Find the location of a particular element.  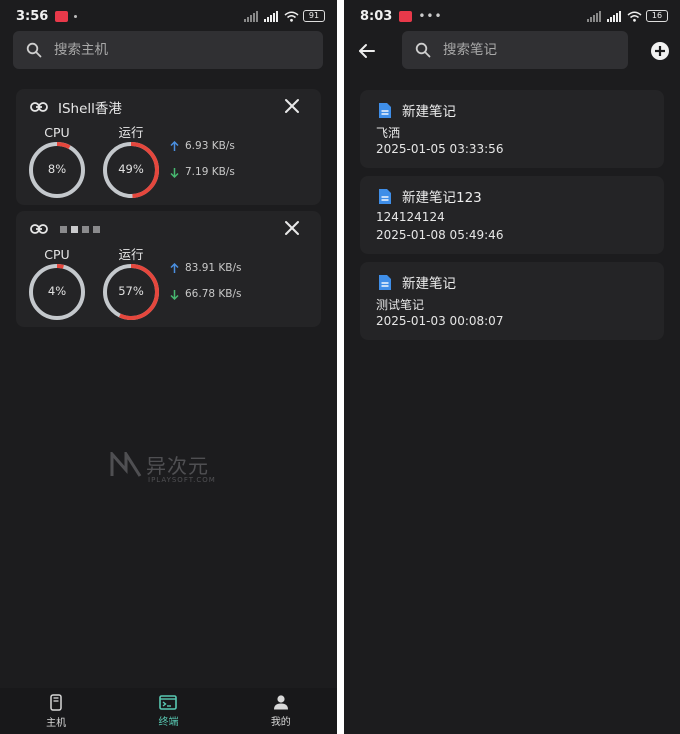

note-card: 新建笔记 测试笔记 2025-01-03 00:08:07 is located at coordinates (512, 301).